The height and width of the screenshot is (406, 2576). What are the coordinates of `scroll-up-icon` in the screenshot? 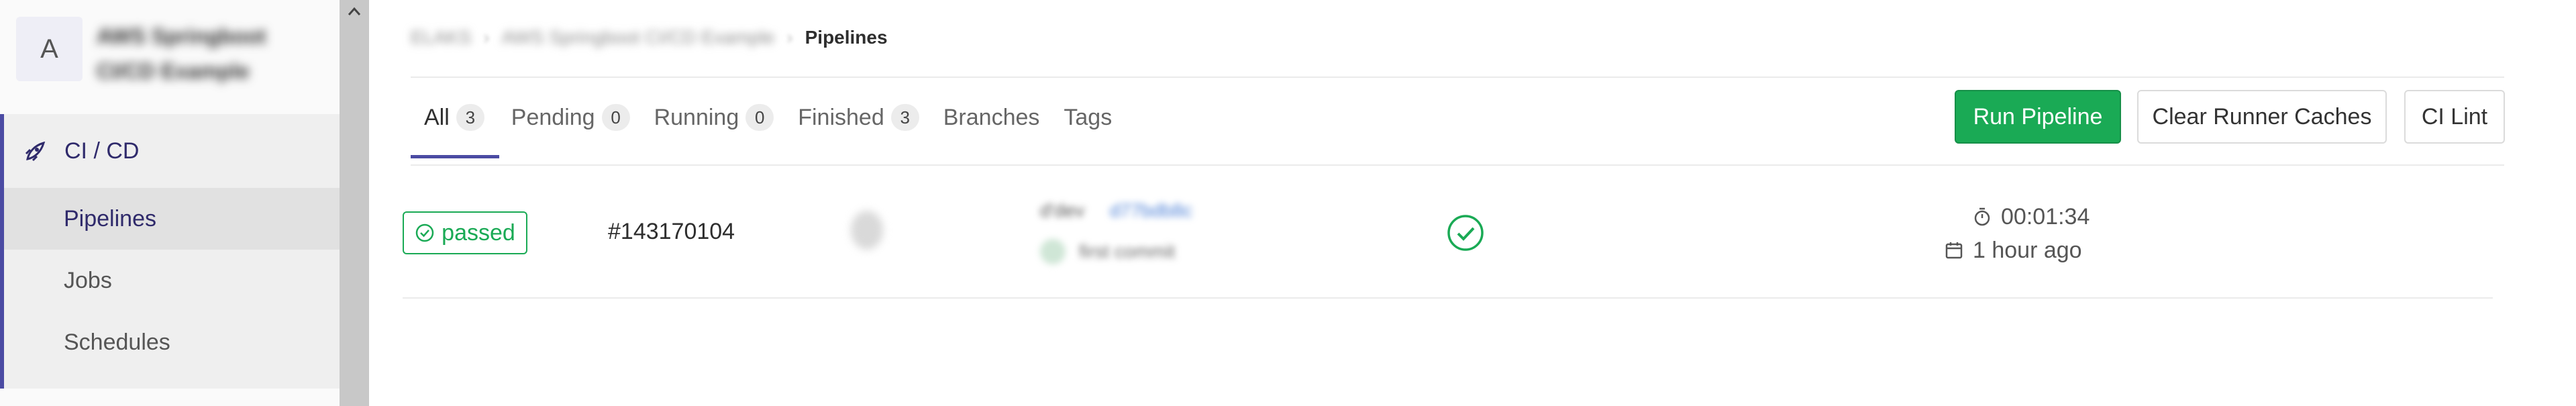 It's located at (354, 12).